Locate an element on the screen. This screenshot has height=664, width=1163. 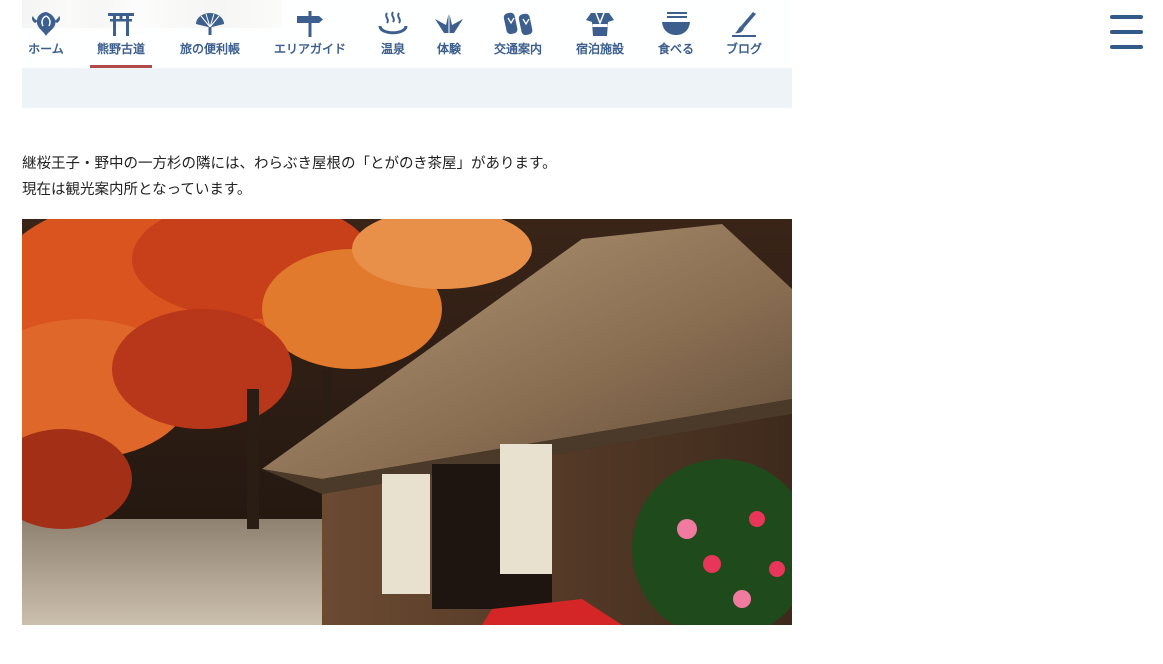
nav-item-blog: ブログ is located at coordinates (744, 34).